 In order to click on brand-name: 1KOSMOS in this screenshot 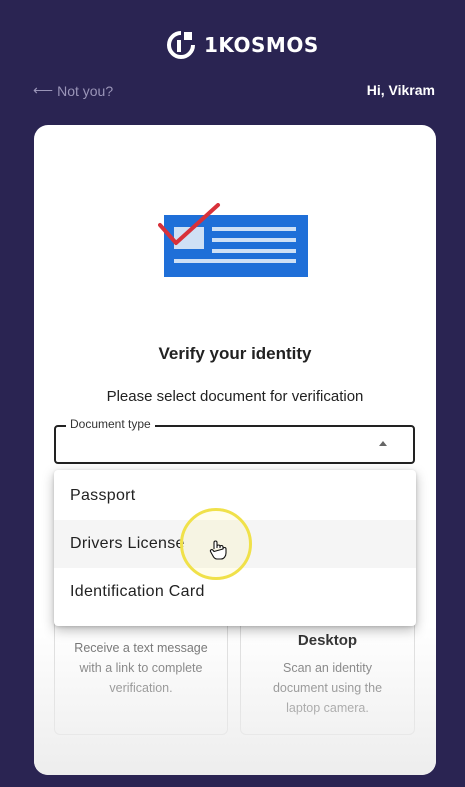, I will do `click(261, 45)`.